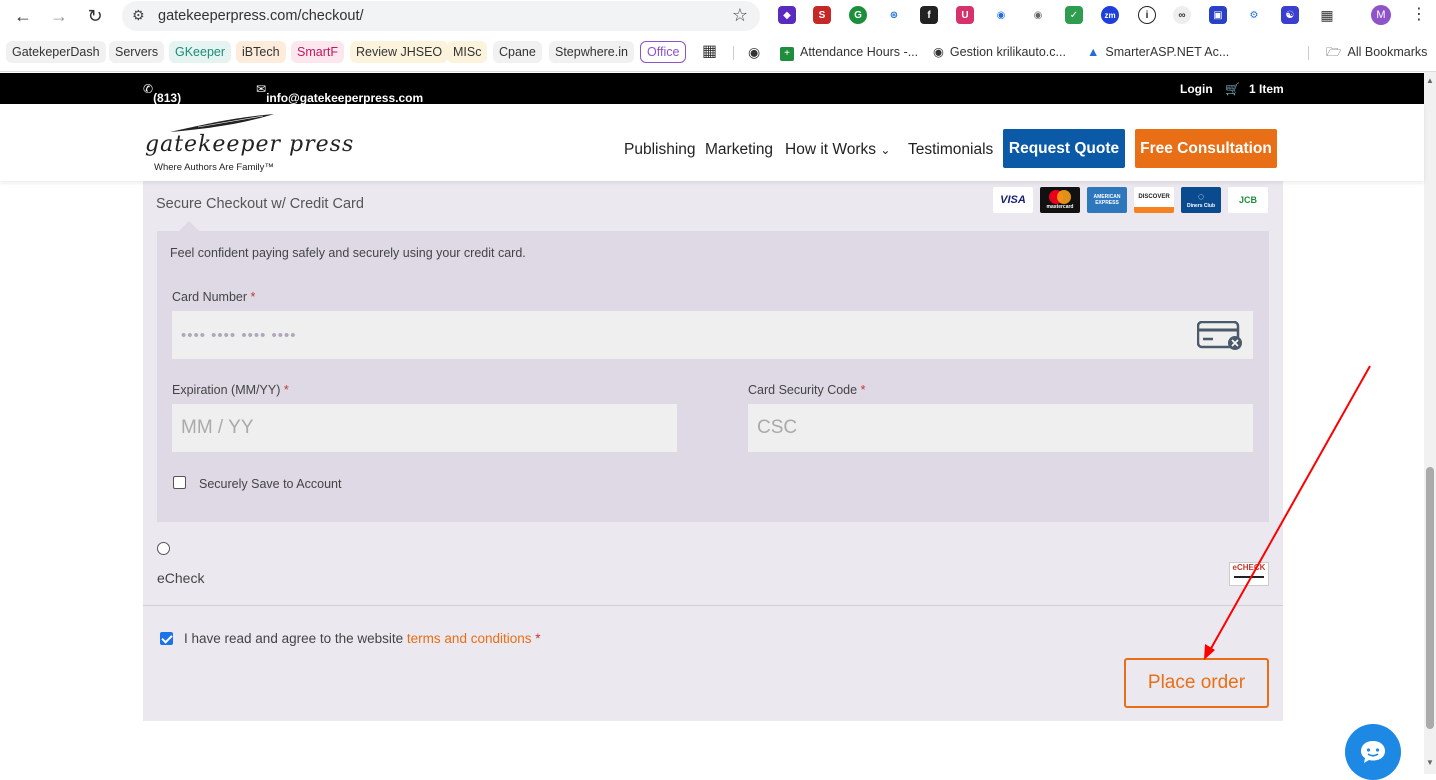 The image size is (1436, 780). Describe the element at coordinates (261, 52) in the screenshot. I see `bookmark: iBTech` at that location.